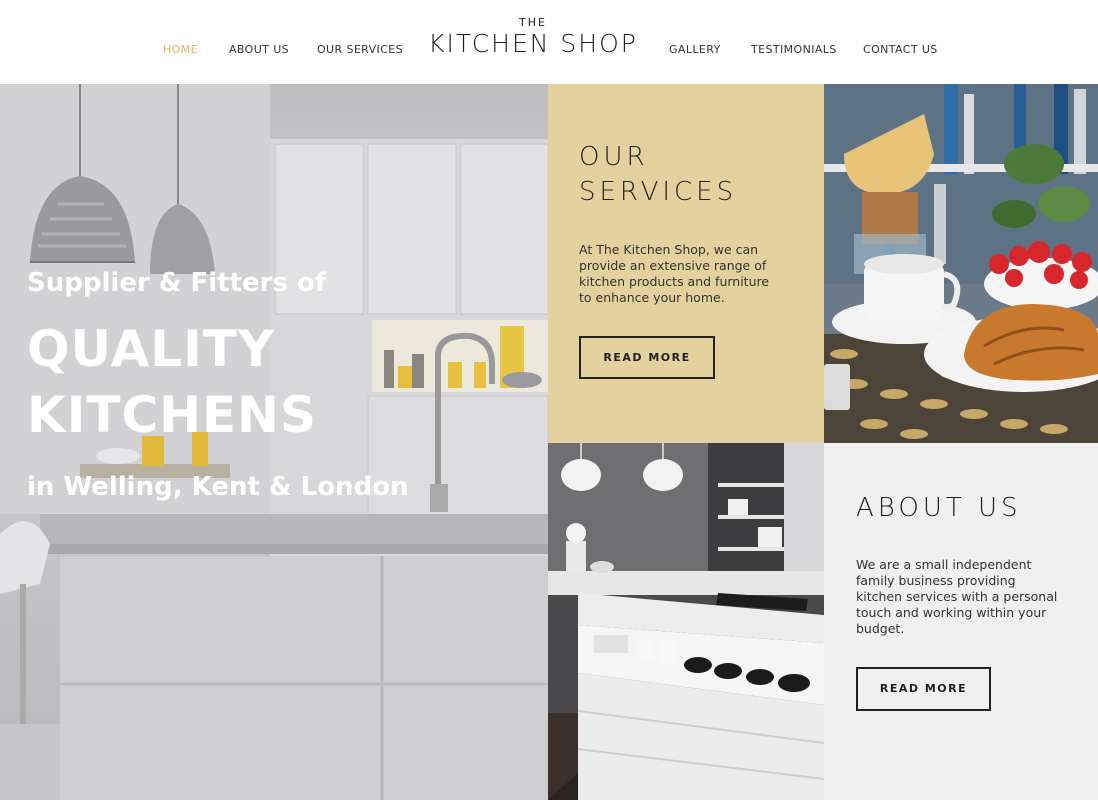 The image size is (1098, 800). What do you see at coordinates (674, 281) in the screenshot?
I see `services-text-line: kitchen products and furniture` at bounding box center [674, 281].